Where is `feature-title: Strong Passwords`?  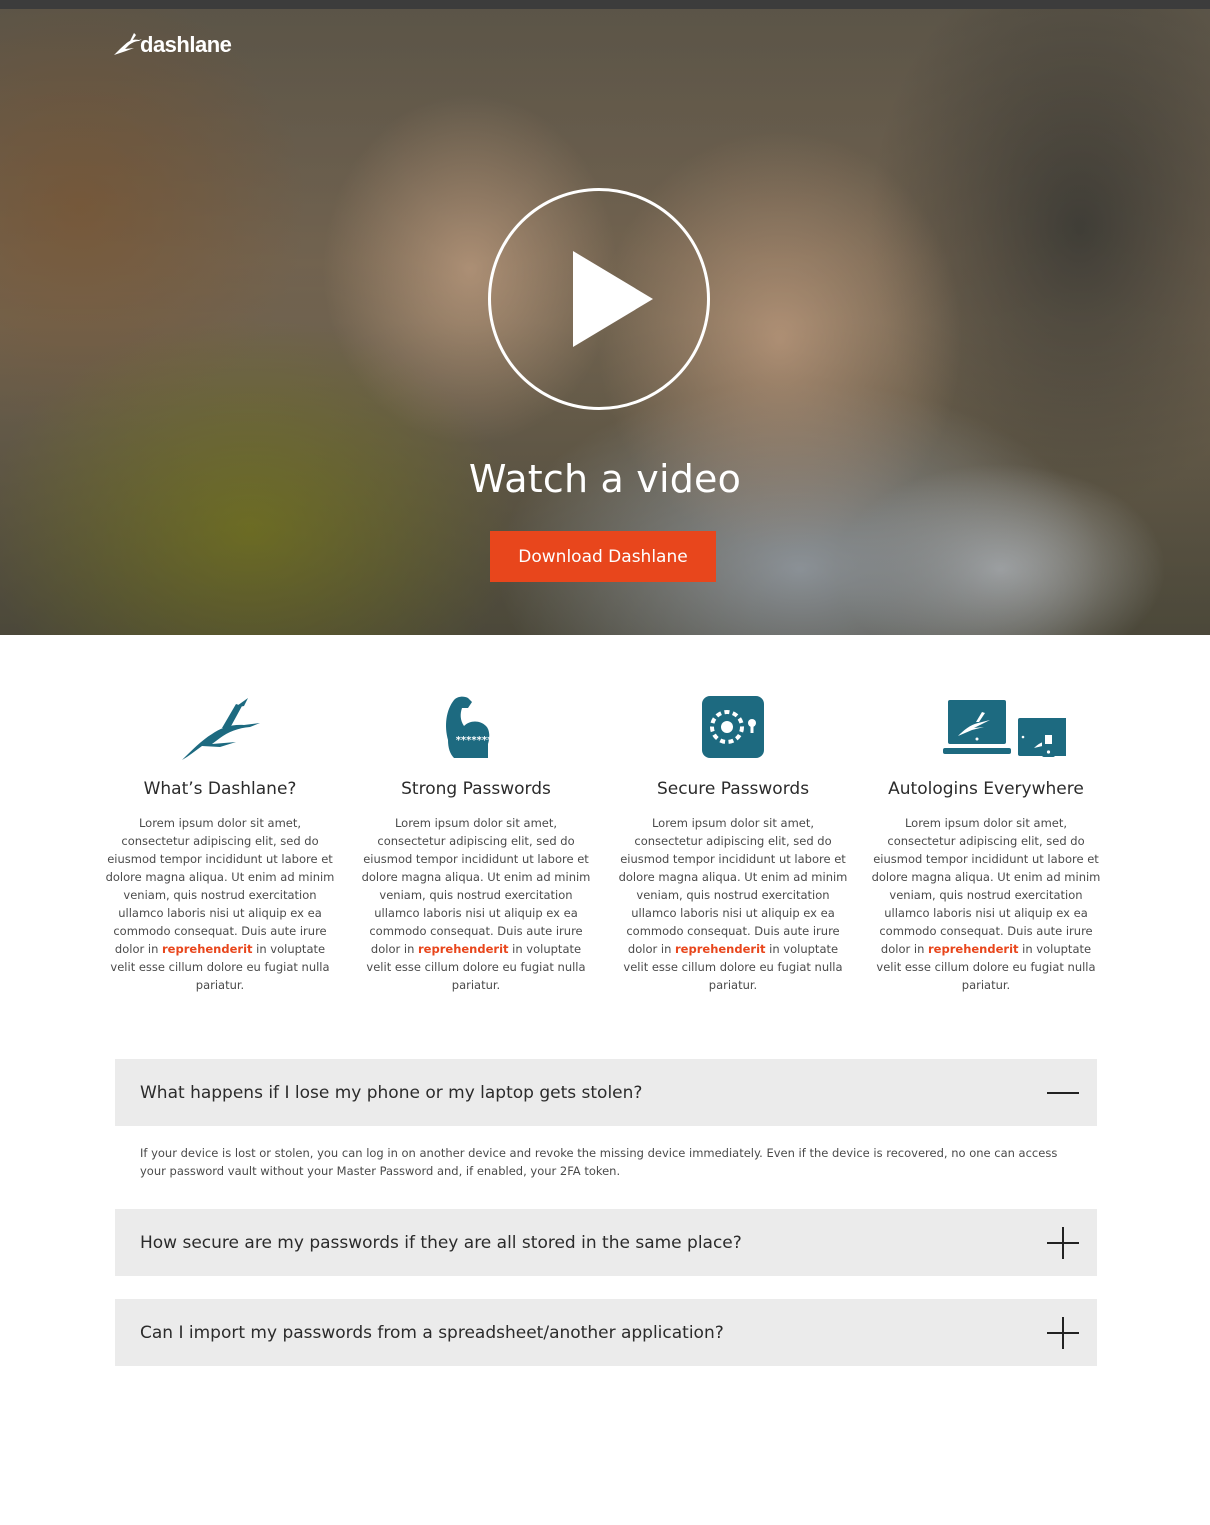
feature-title: Strong Passwords is located at coordinates (476, 789).